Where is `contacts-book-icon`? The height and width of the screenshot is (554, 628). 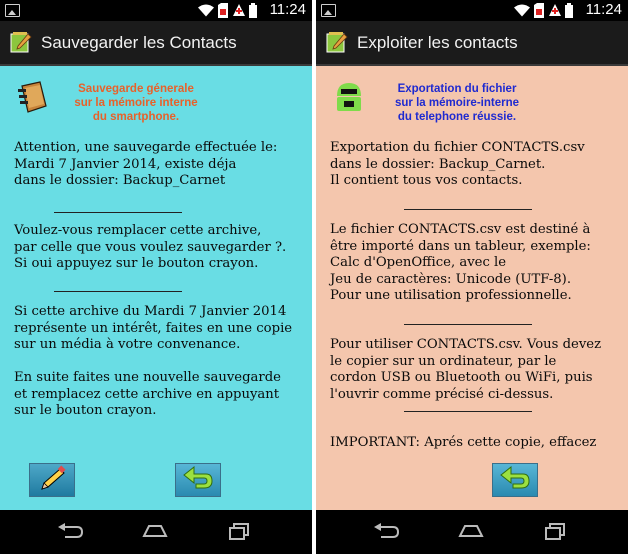 contacts-book-icon is located at coordinates (32, 97).